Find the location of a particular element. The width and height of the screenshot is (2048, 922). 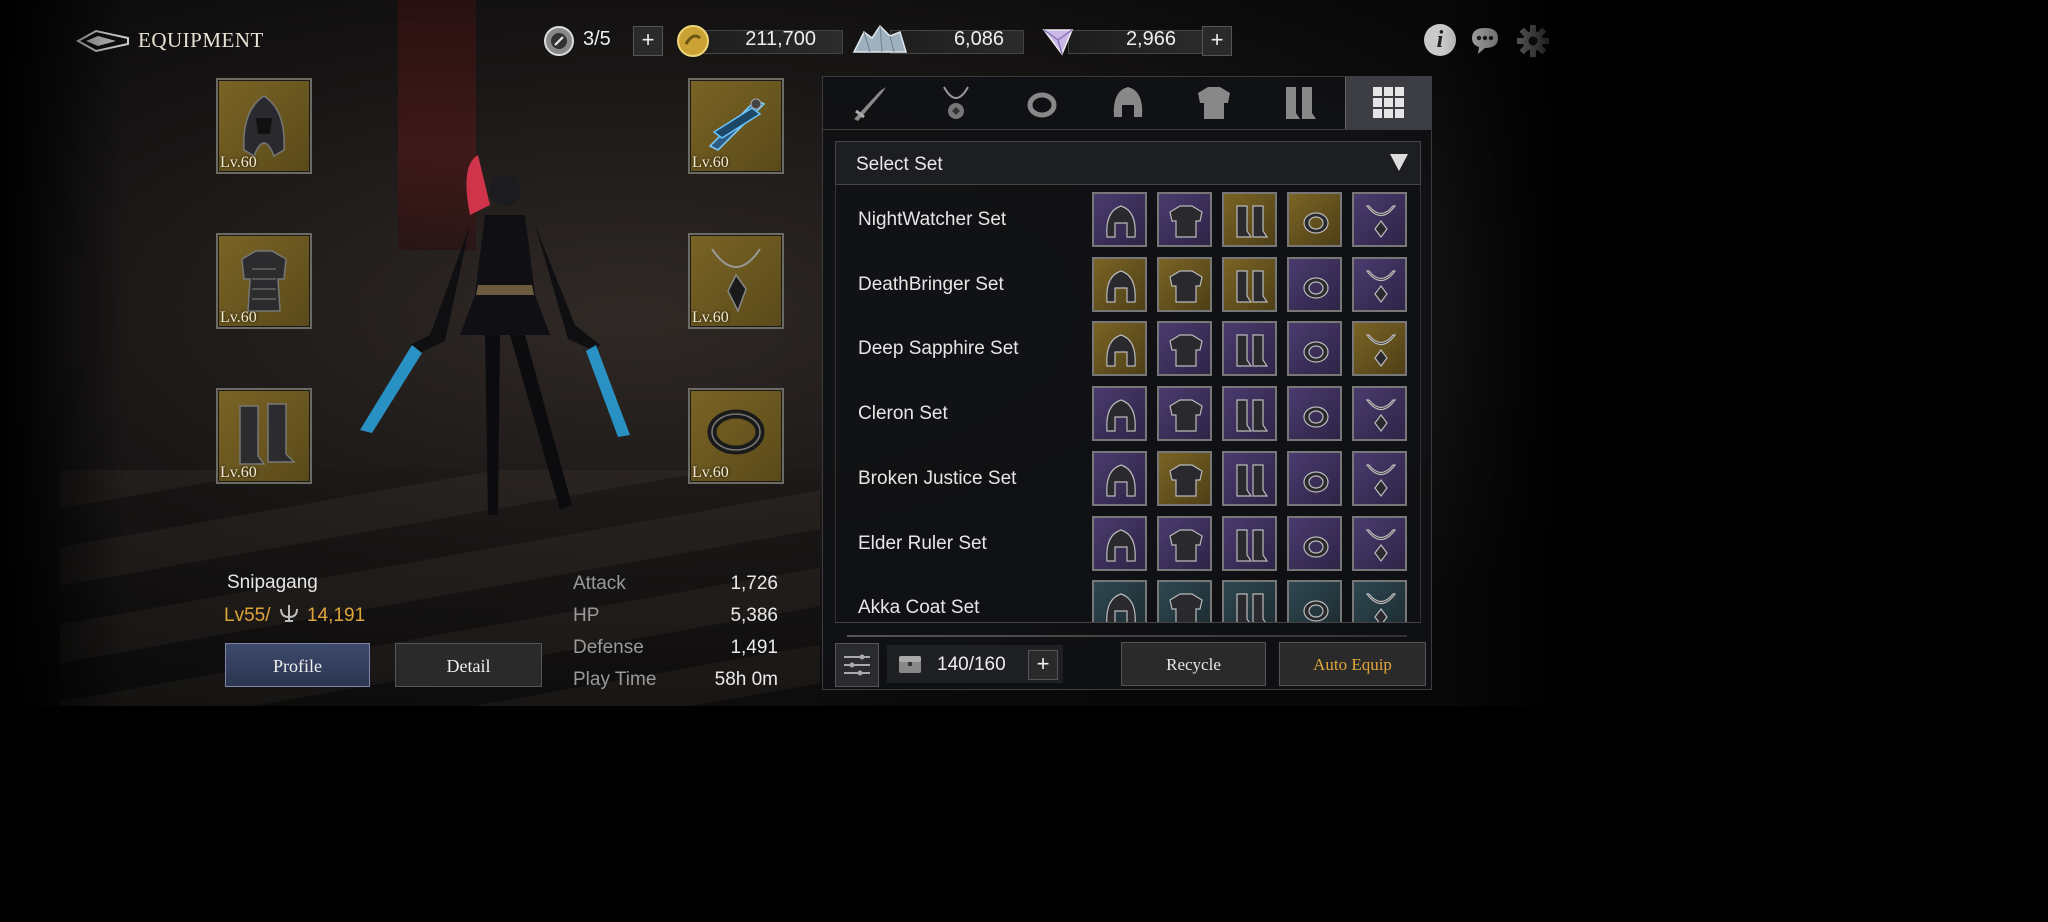

filter-sliders-icon is located at coordinates (857, 665).